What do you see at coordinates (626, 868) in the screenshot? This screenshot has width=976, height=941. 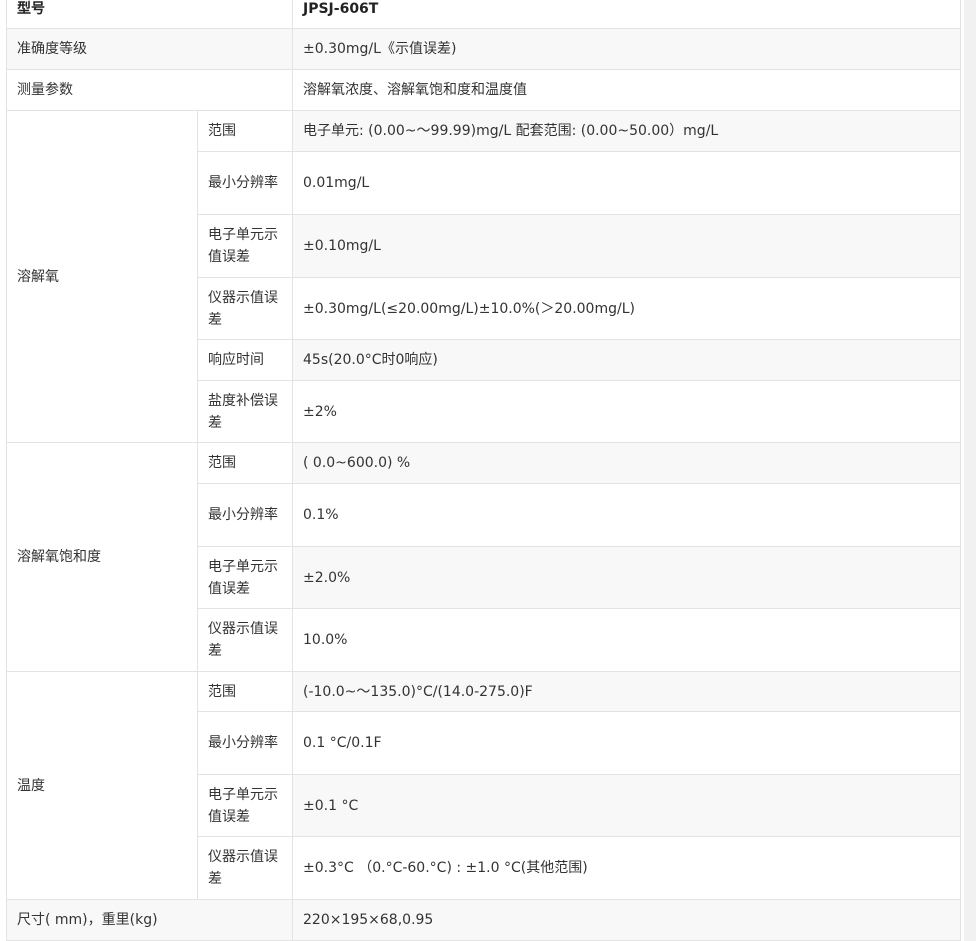 I see `row-value: ±0.3°C （0.°C-60.°C) : ±1.0 °C(其他范围)` at bounding box center [626, 868].